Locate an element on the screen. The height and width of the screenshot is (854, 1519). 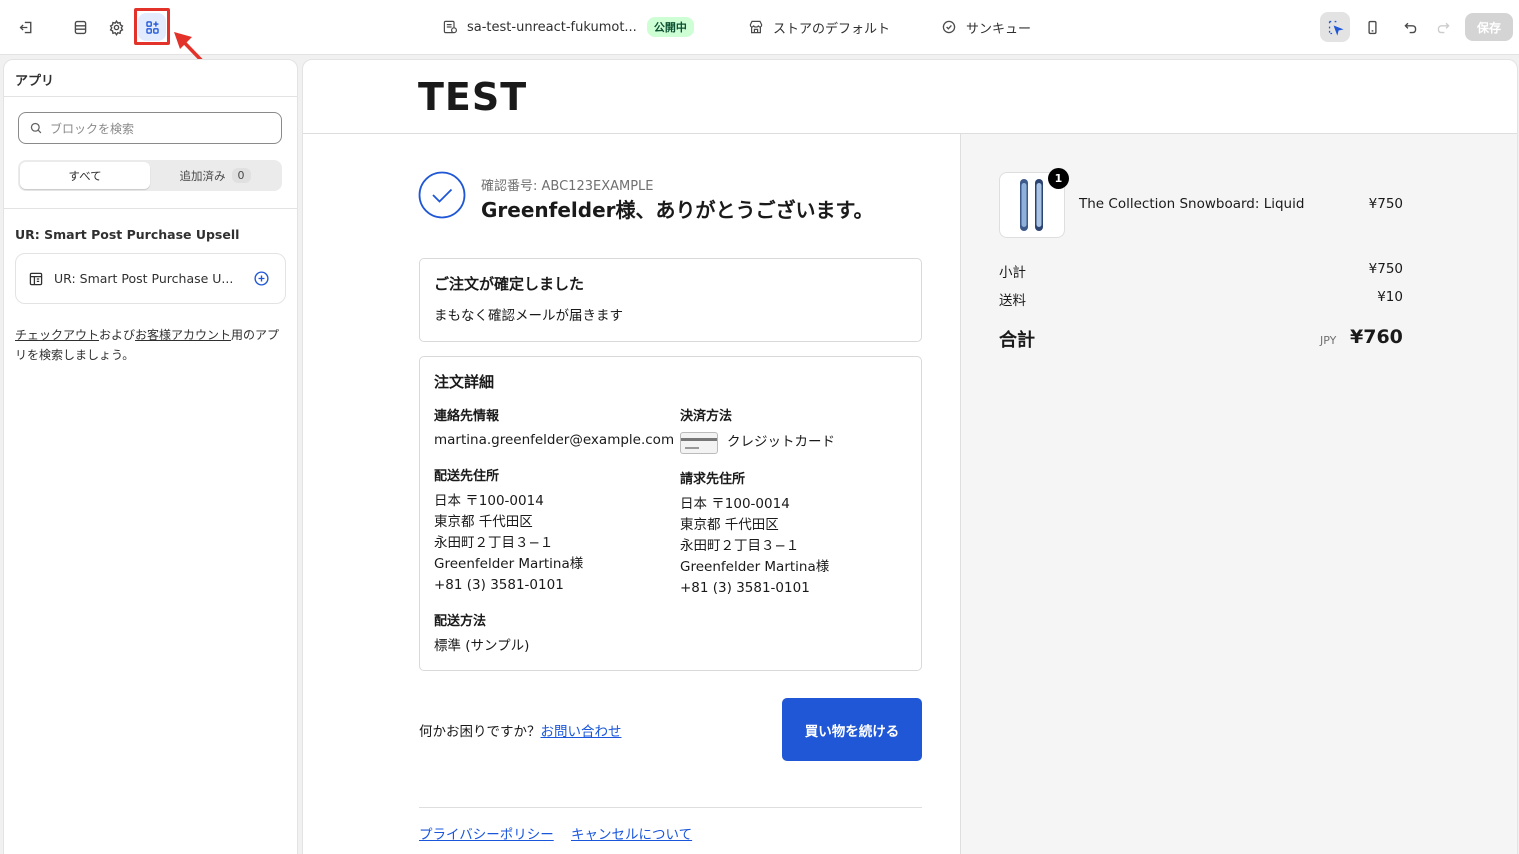
tab-added-count: 0 is located at coordinates (241, 175).